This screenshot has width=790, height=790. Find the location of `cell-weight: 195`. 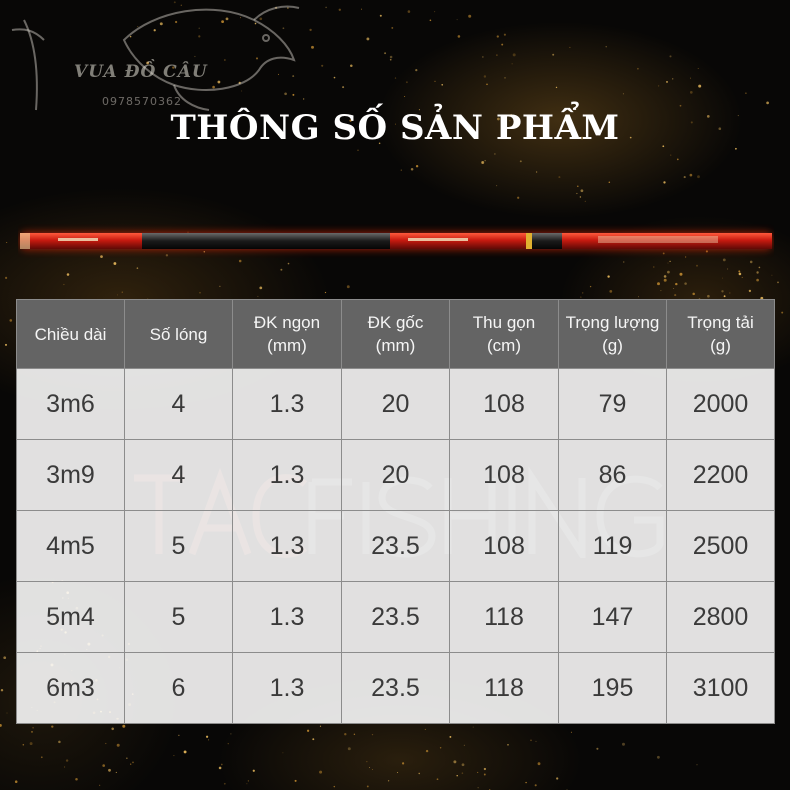

cell-weight: 195 is located at coordinates (612, 688).